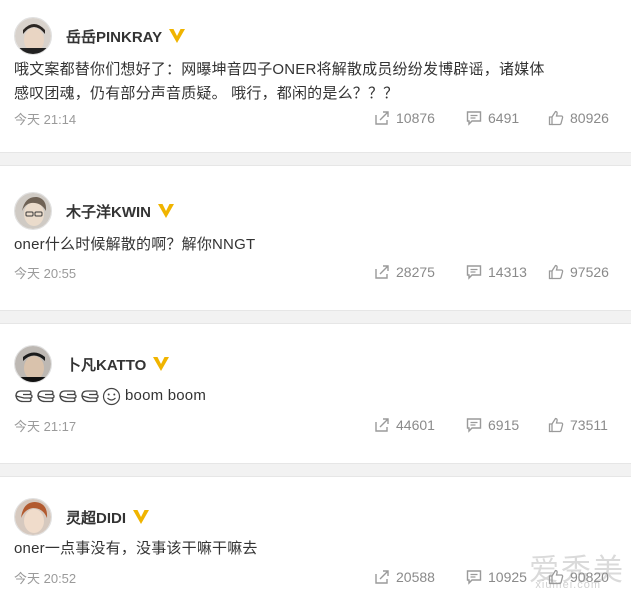 The image size is (631, 601). Describe the element at coordinates (415, 577) in the screenshot. I see `repost-count: 20588` at that location.